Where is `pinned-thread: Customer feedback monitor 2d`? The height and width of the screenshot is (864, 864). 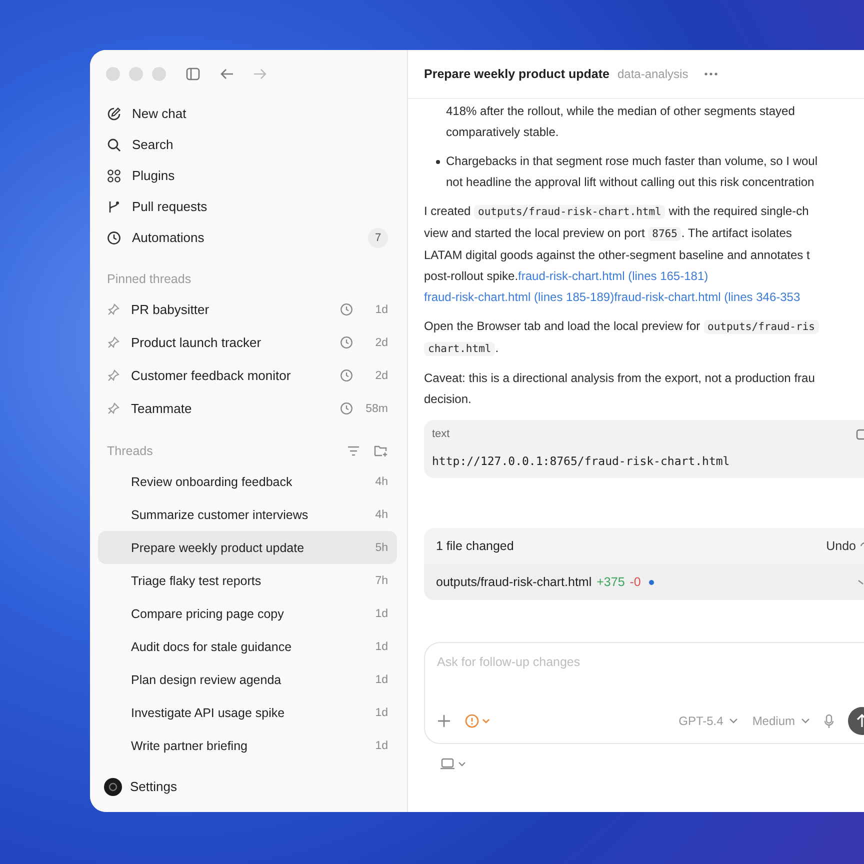
pinned-thread: Customer feedback monitor 2d is located at coordinates (247, 375).